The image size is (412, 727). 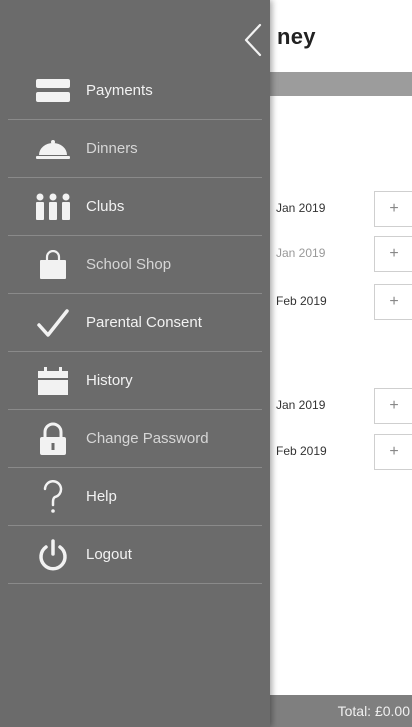 What do you see at coordinates (53, 265) in the screenshot?
I see `shopping-bag-icon` at bounding box center [53, 265].